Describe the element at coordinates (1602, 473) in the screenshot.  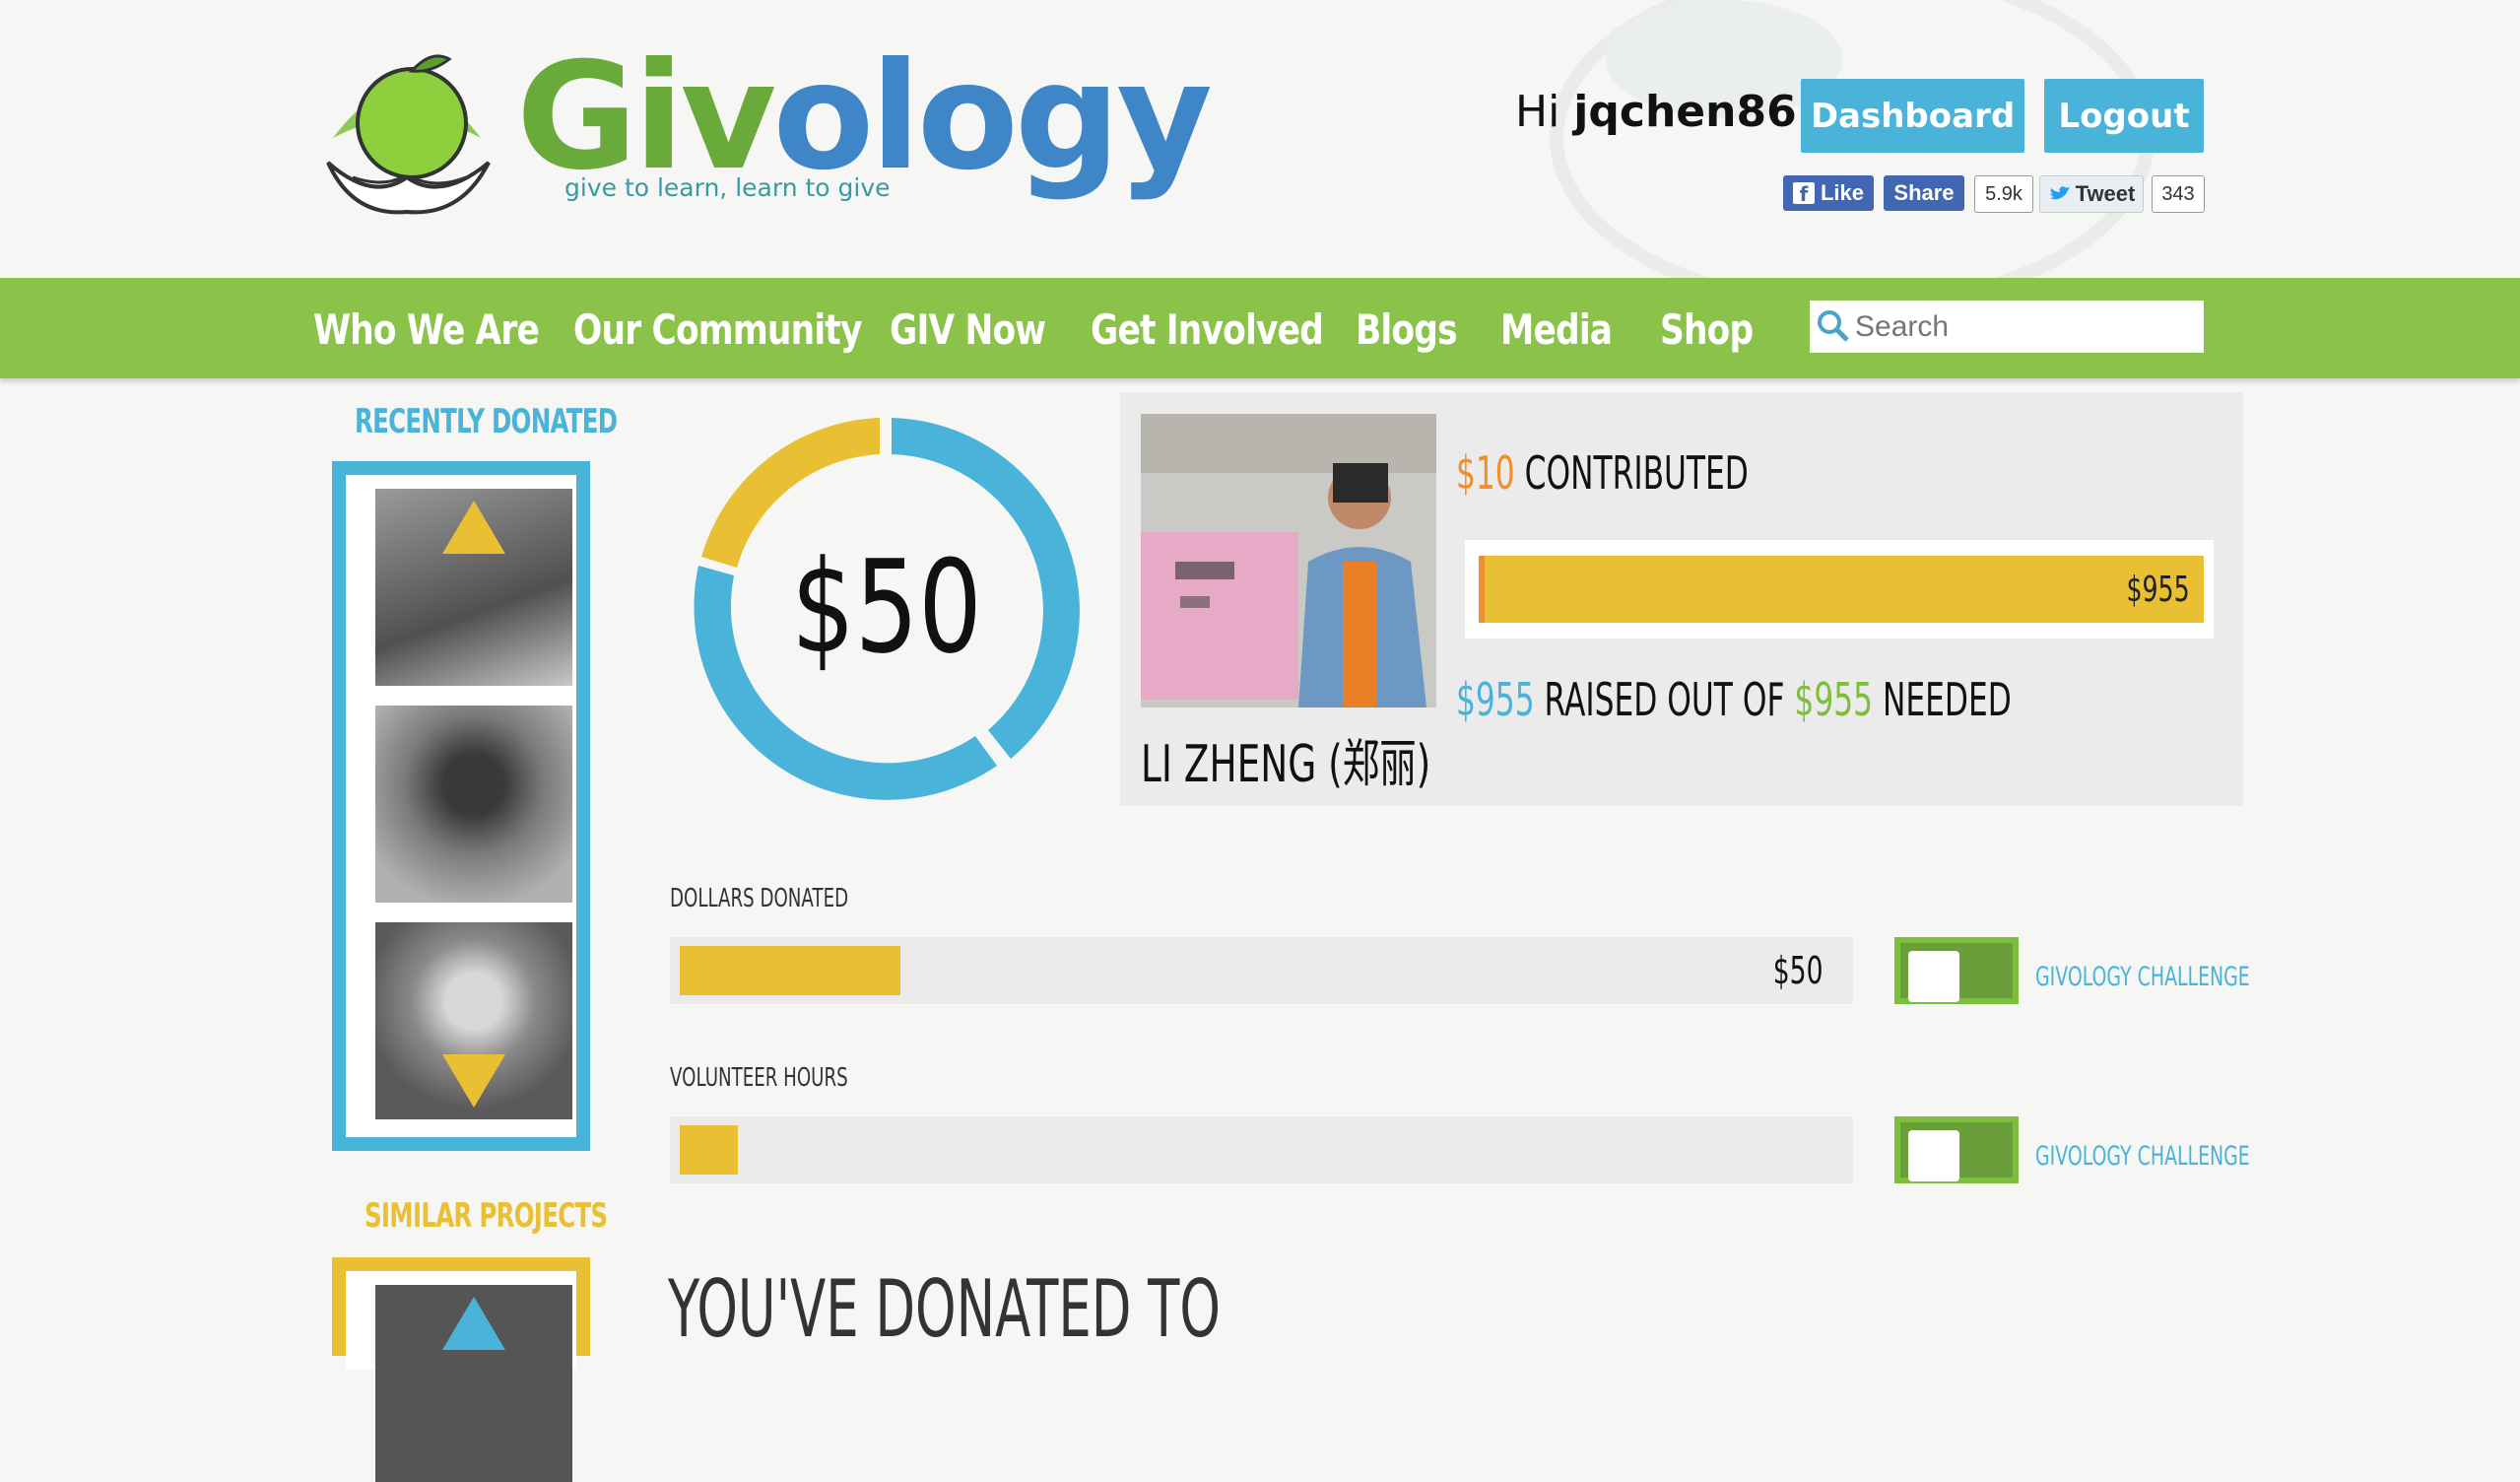
I see `contributed-line: $10 CONTRIBUTED` at that location.